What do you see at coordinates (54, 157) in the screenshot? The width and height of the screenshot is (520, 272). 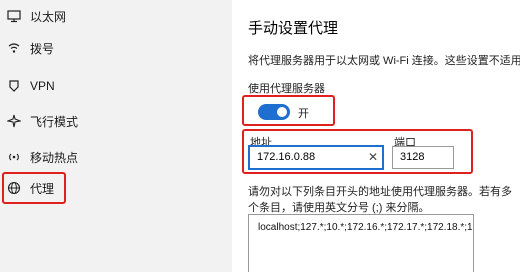 I see `sidebar-item-label: 移动热点` at bounding box center [54, 157].